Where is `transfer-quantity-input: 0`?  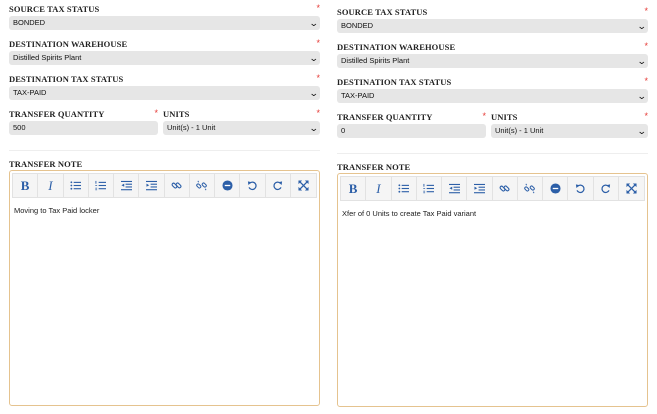
transfer-quantity-input: 0 is located at coordinates (411, 131).